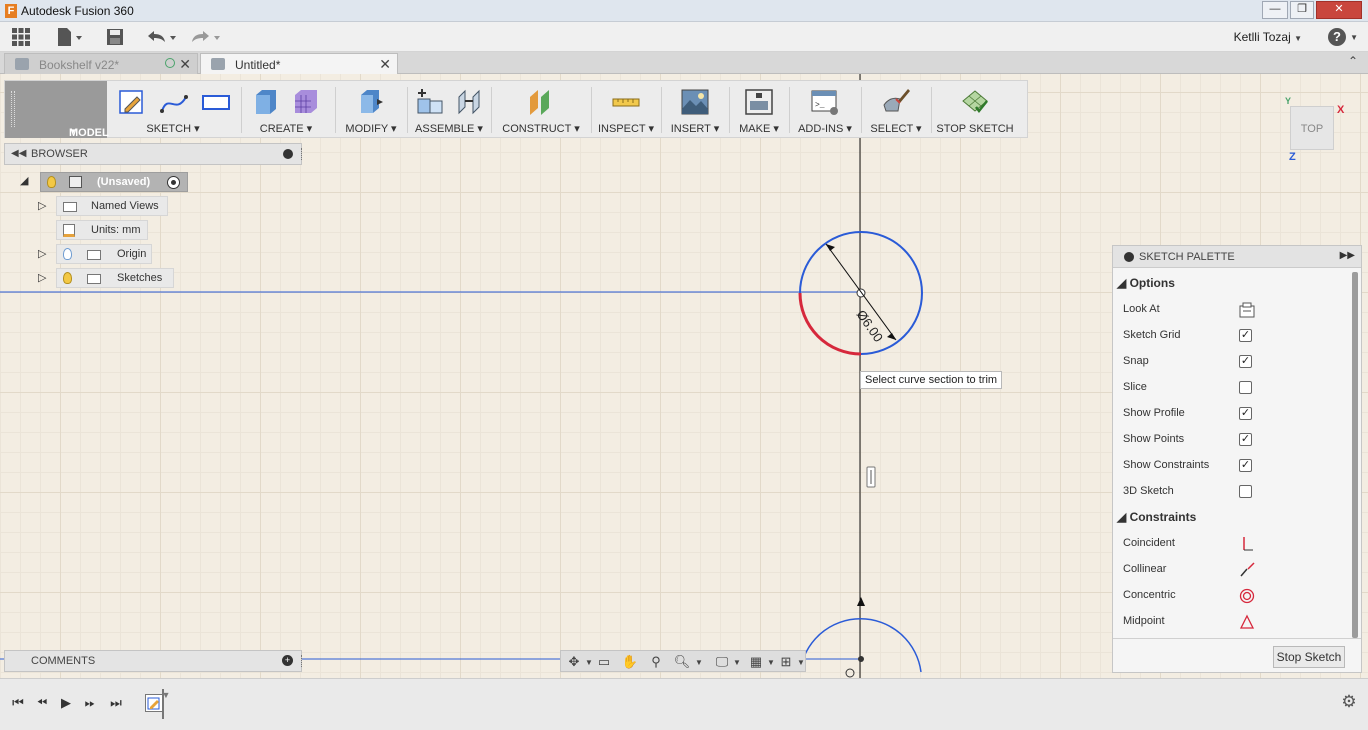 The width and height of the screenshot is (1368, 730). Describe the element at coordinates (1189, 310) in the screenshot. I see `option-look-at: Look At` at that location.